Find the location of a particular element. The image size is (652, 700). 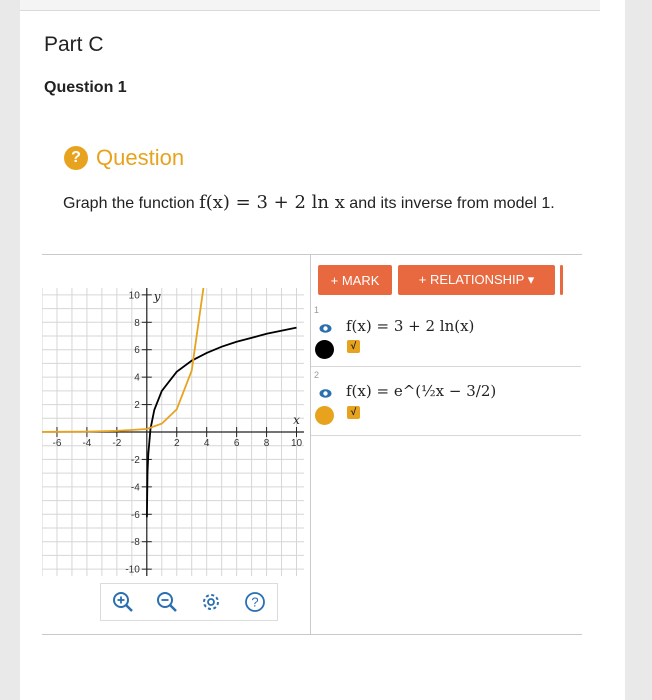

x-tick-label: -6 is located at coordinates (57, 443).